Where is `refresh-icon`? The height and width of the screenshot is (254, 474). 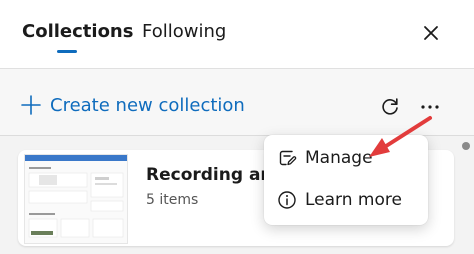
refresh-icon is located at coordinates (390, 106).